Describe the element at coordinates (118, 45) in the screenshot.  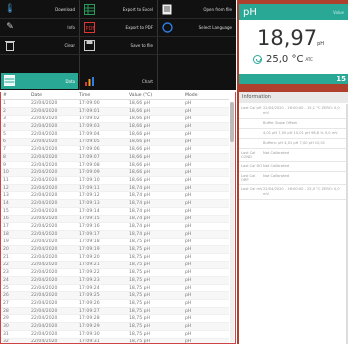
I see `save-file-button: Save to file` at that location.